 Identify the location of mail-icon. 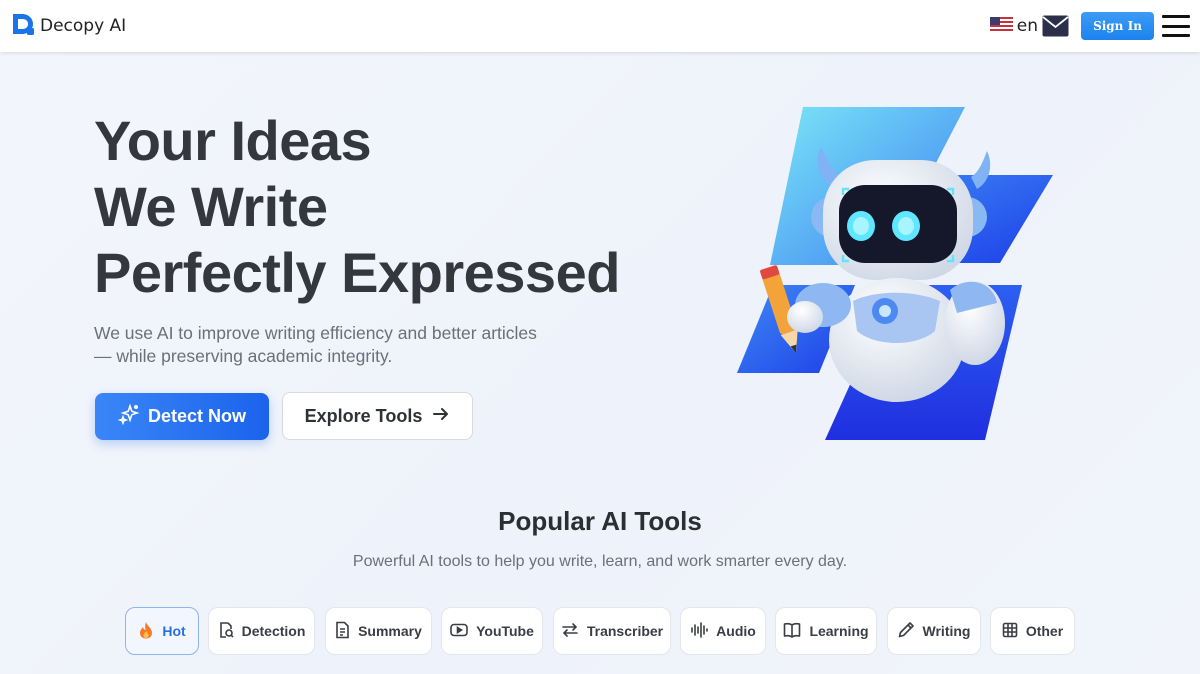
(1055, 26).